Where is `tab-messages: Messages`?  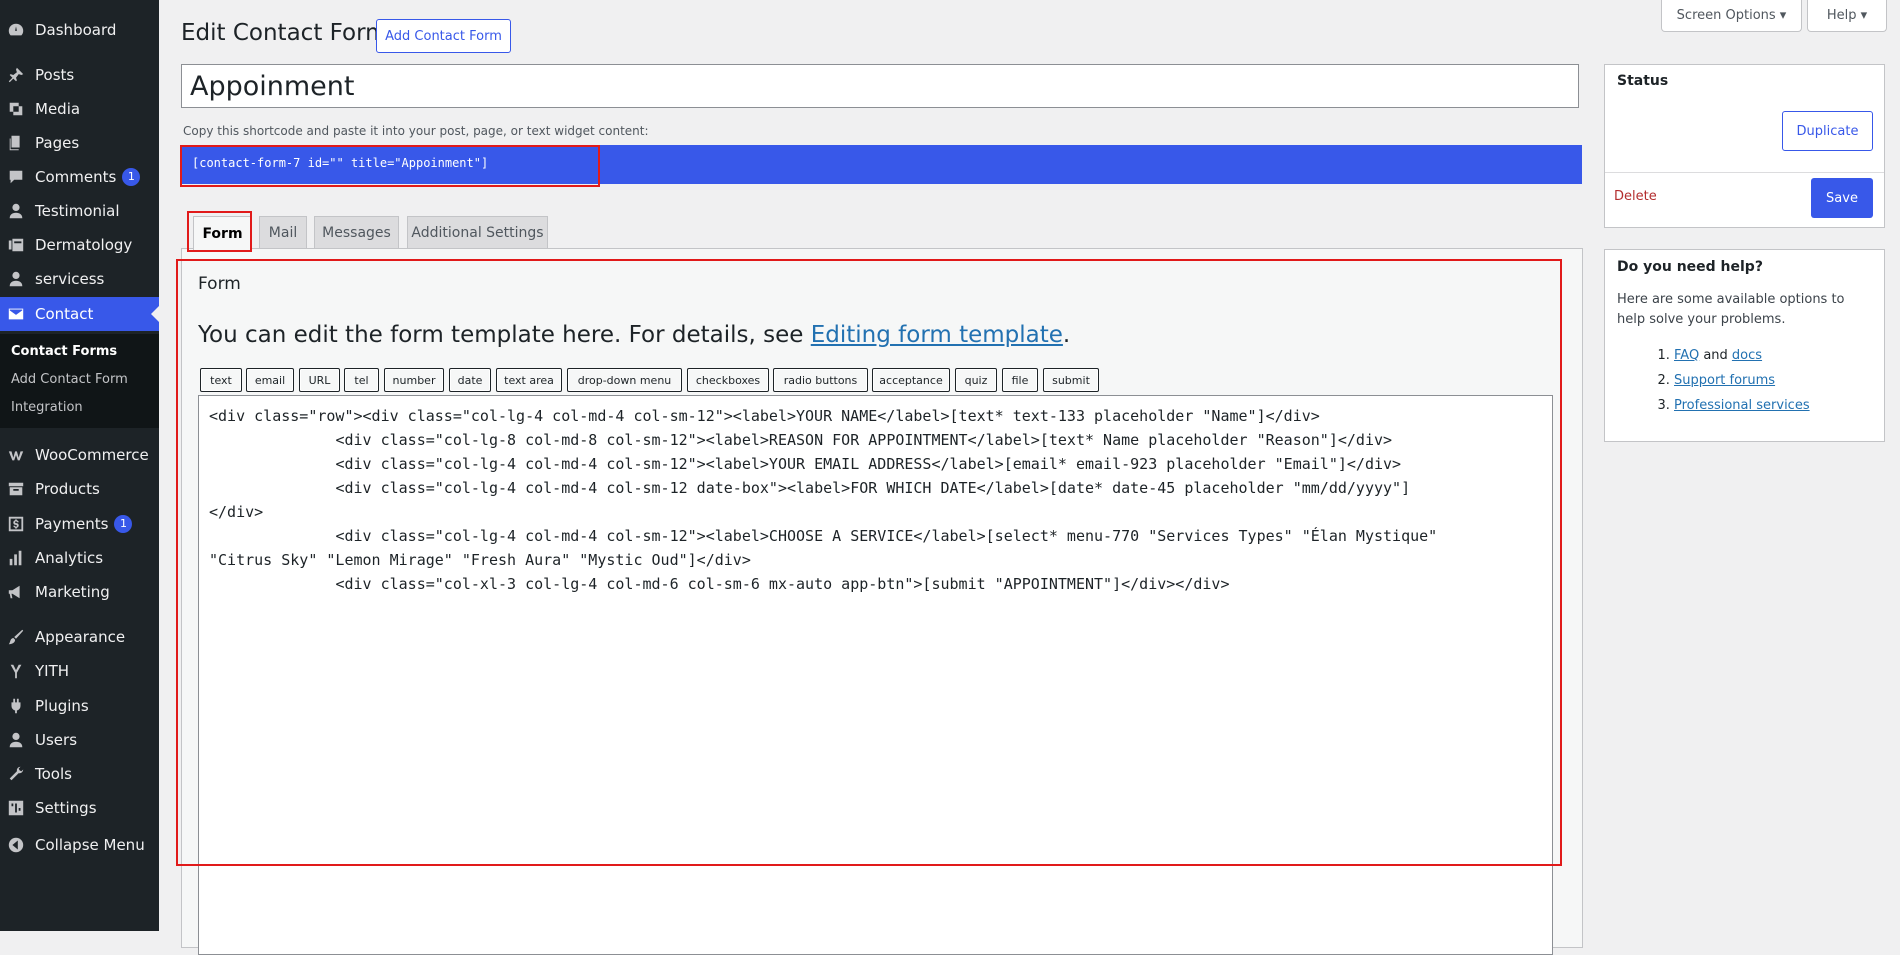
tab-messages: Messages is located at coordinates (356, 232).